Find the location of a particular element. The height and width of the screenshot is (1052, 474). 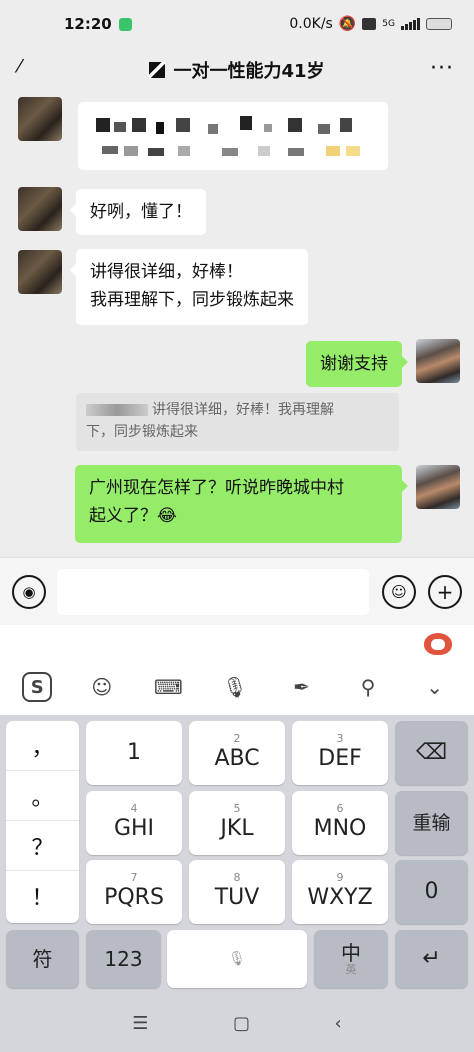

key-wxyz: 9 WXYZ is located at coordinates (340, 892).